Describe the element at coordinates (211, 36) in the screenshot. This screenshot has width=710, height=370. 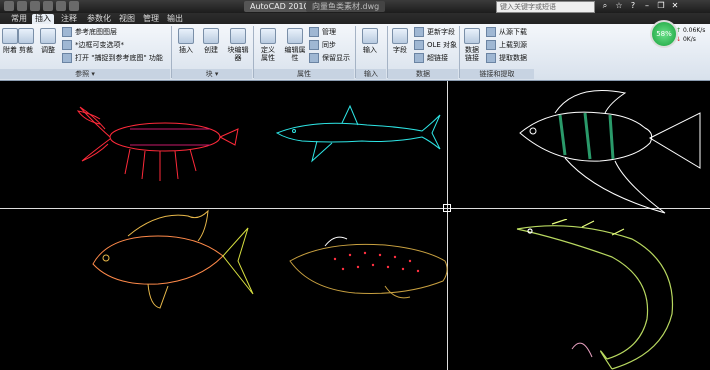
I see `create-icon` at that location.